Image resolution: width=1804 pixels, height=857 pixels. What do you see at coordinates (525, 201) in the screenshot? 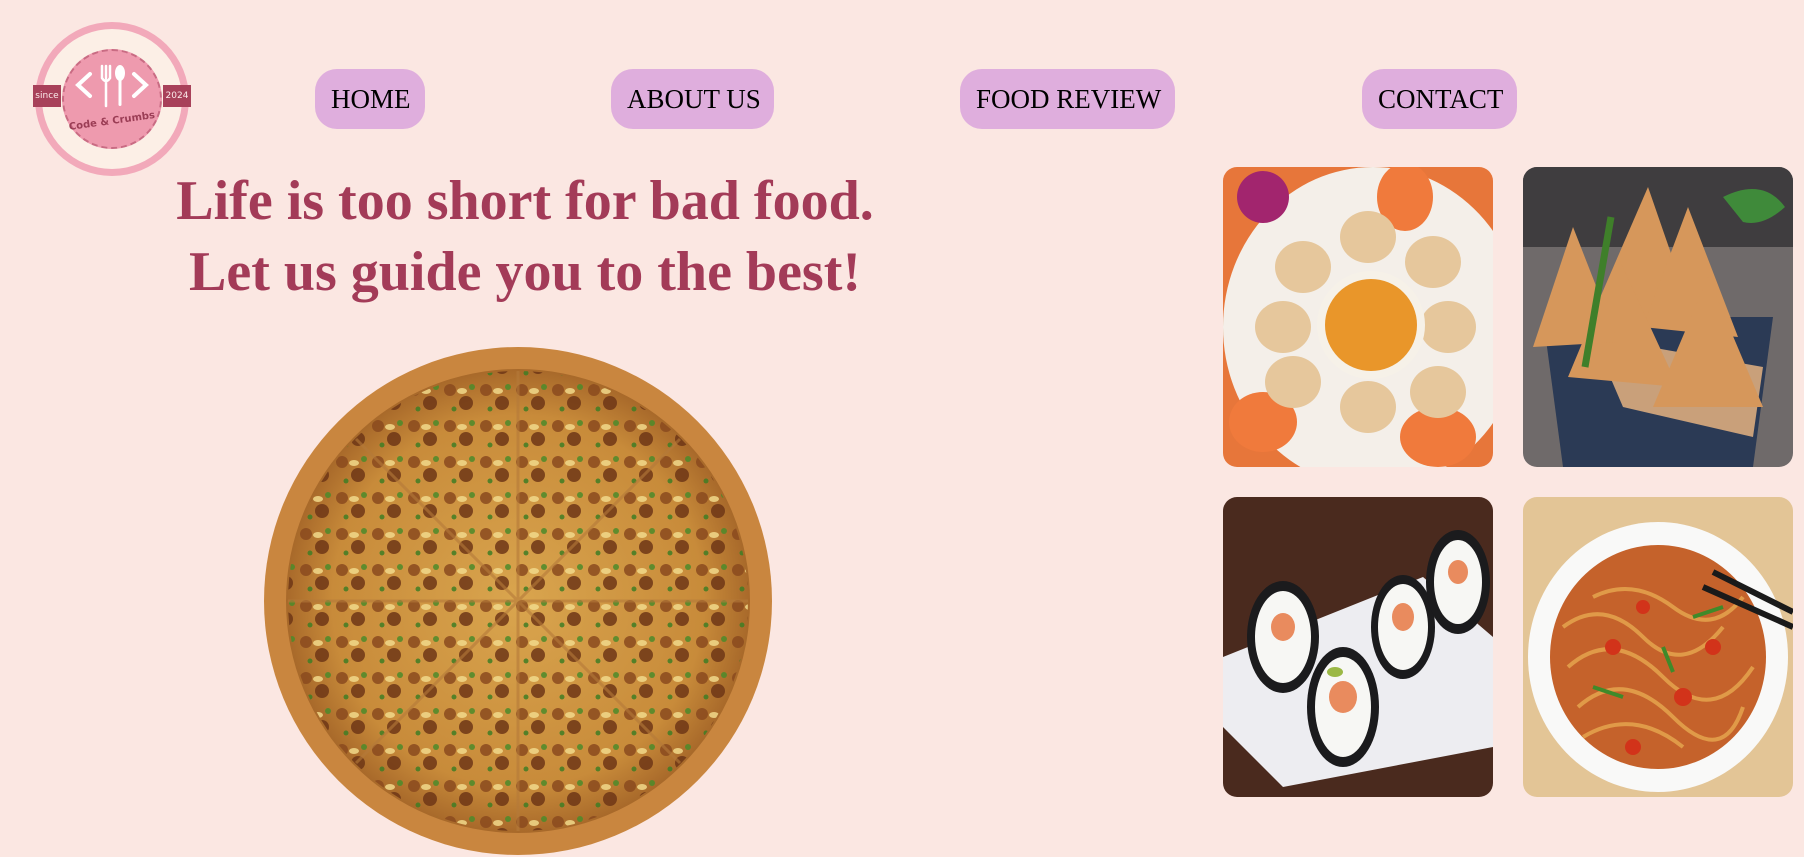
I see `hero-line-1: Life is too short for bad food.` at bounding box center [525, 201].